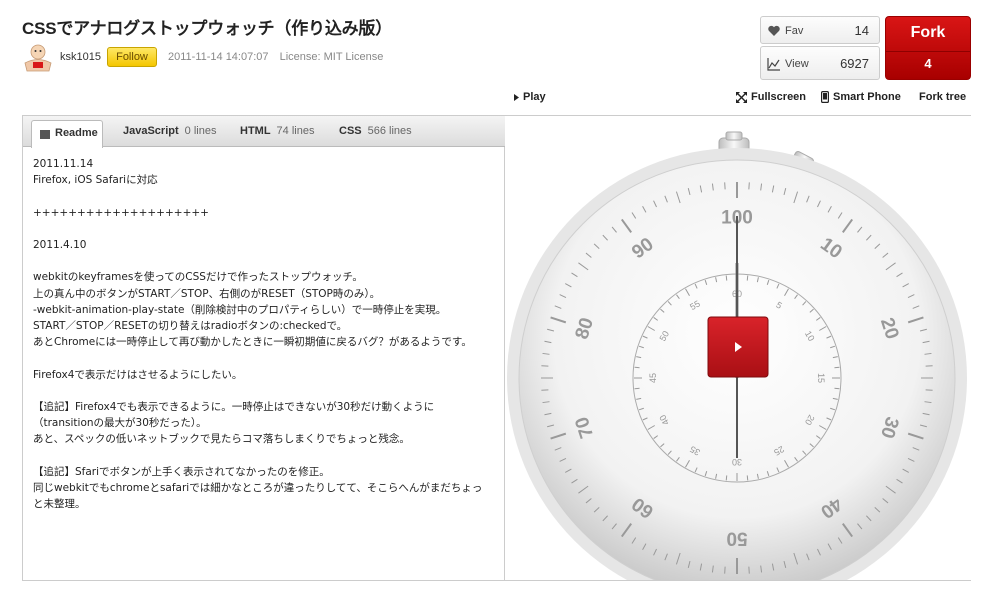 Image resolution: width=989 pixels, height=590 pixels. I want to click on fullscreen-button: Fullscreen, so click(771, 97).